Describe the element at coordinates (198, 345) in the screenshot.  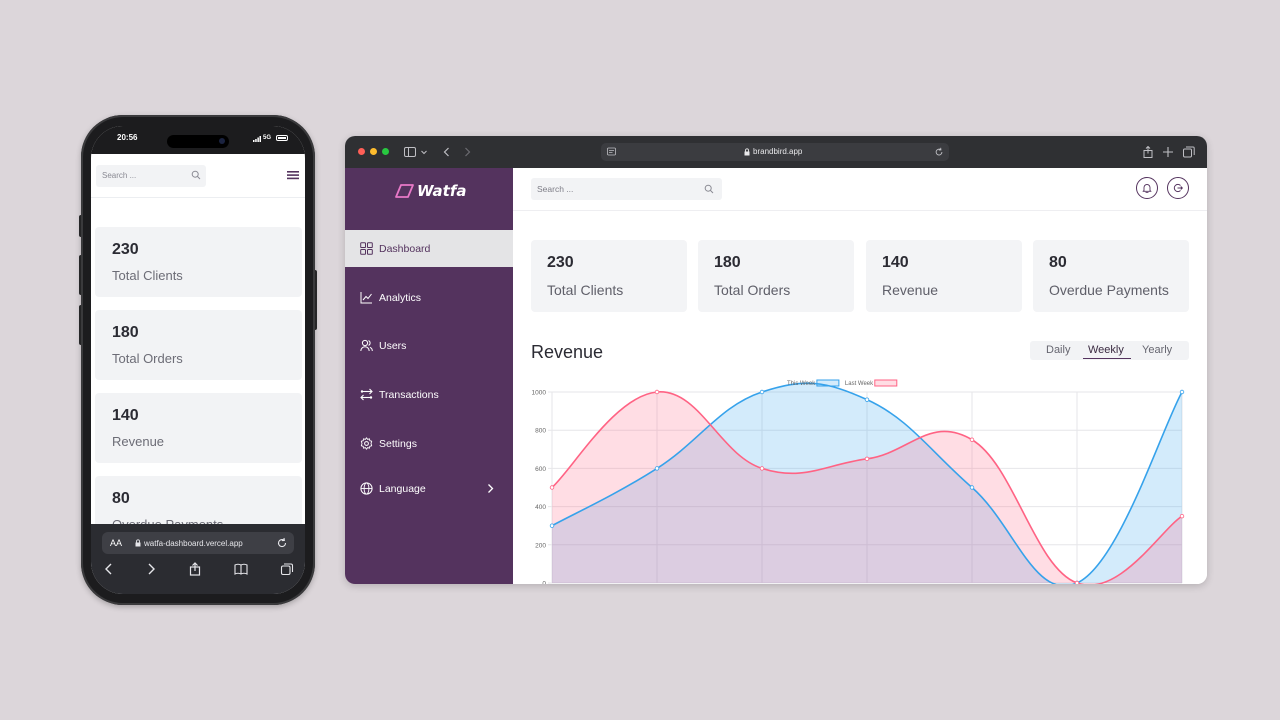
I see `phone-stat-card-orders: 180 Total Orders` at that location.